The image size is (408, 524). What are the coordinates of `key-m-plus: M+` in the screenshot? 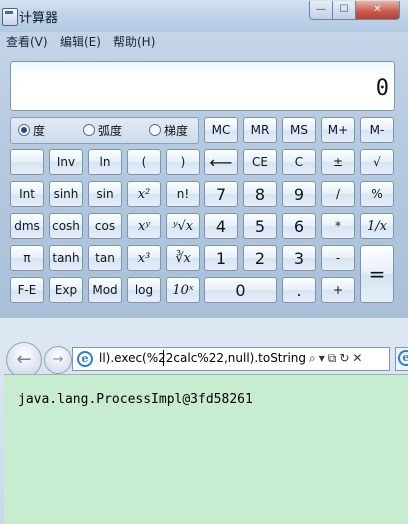 It's located at (338, 130).